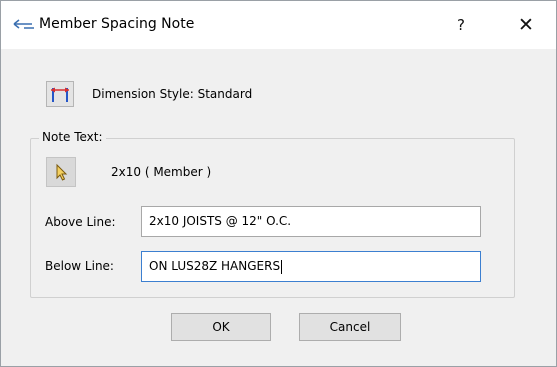 Image resolution: width=557 pixels, height=367 pixels. I want to click on dimension-style-icon, so click(60, 94).